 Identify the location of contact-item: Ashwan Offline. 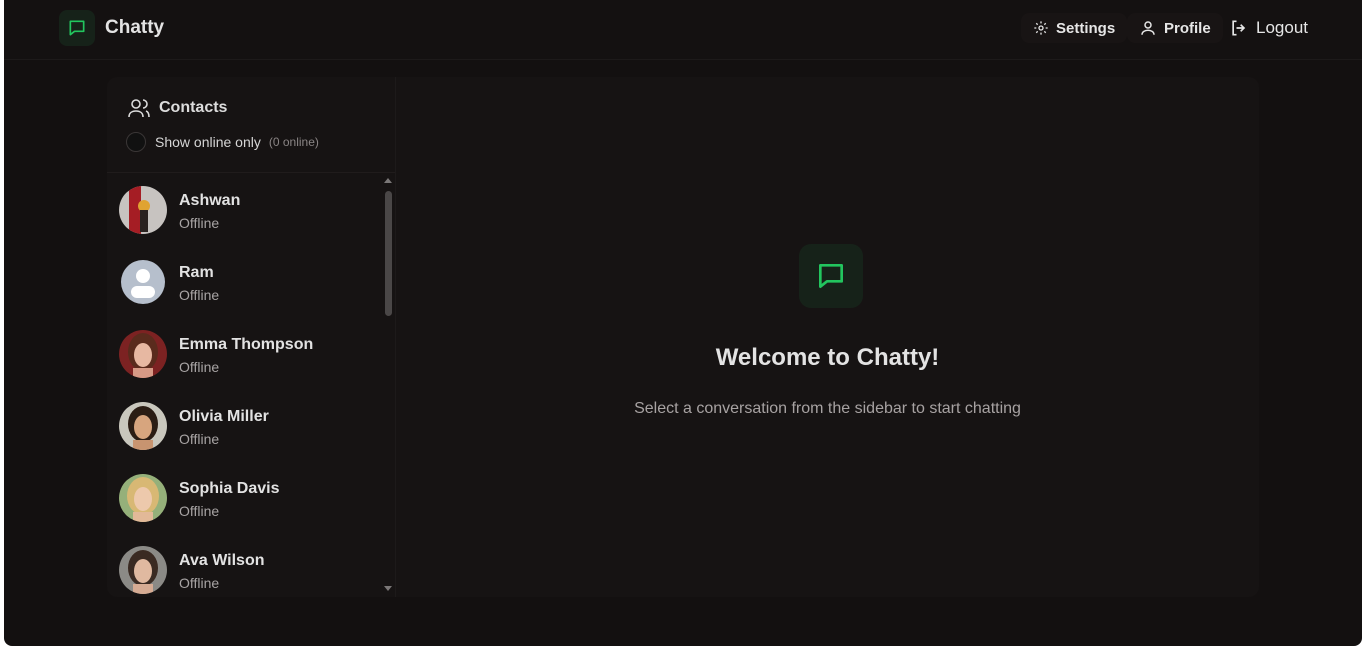
(242, 210).